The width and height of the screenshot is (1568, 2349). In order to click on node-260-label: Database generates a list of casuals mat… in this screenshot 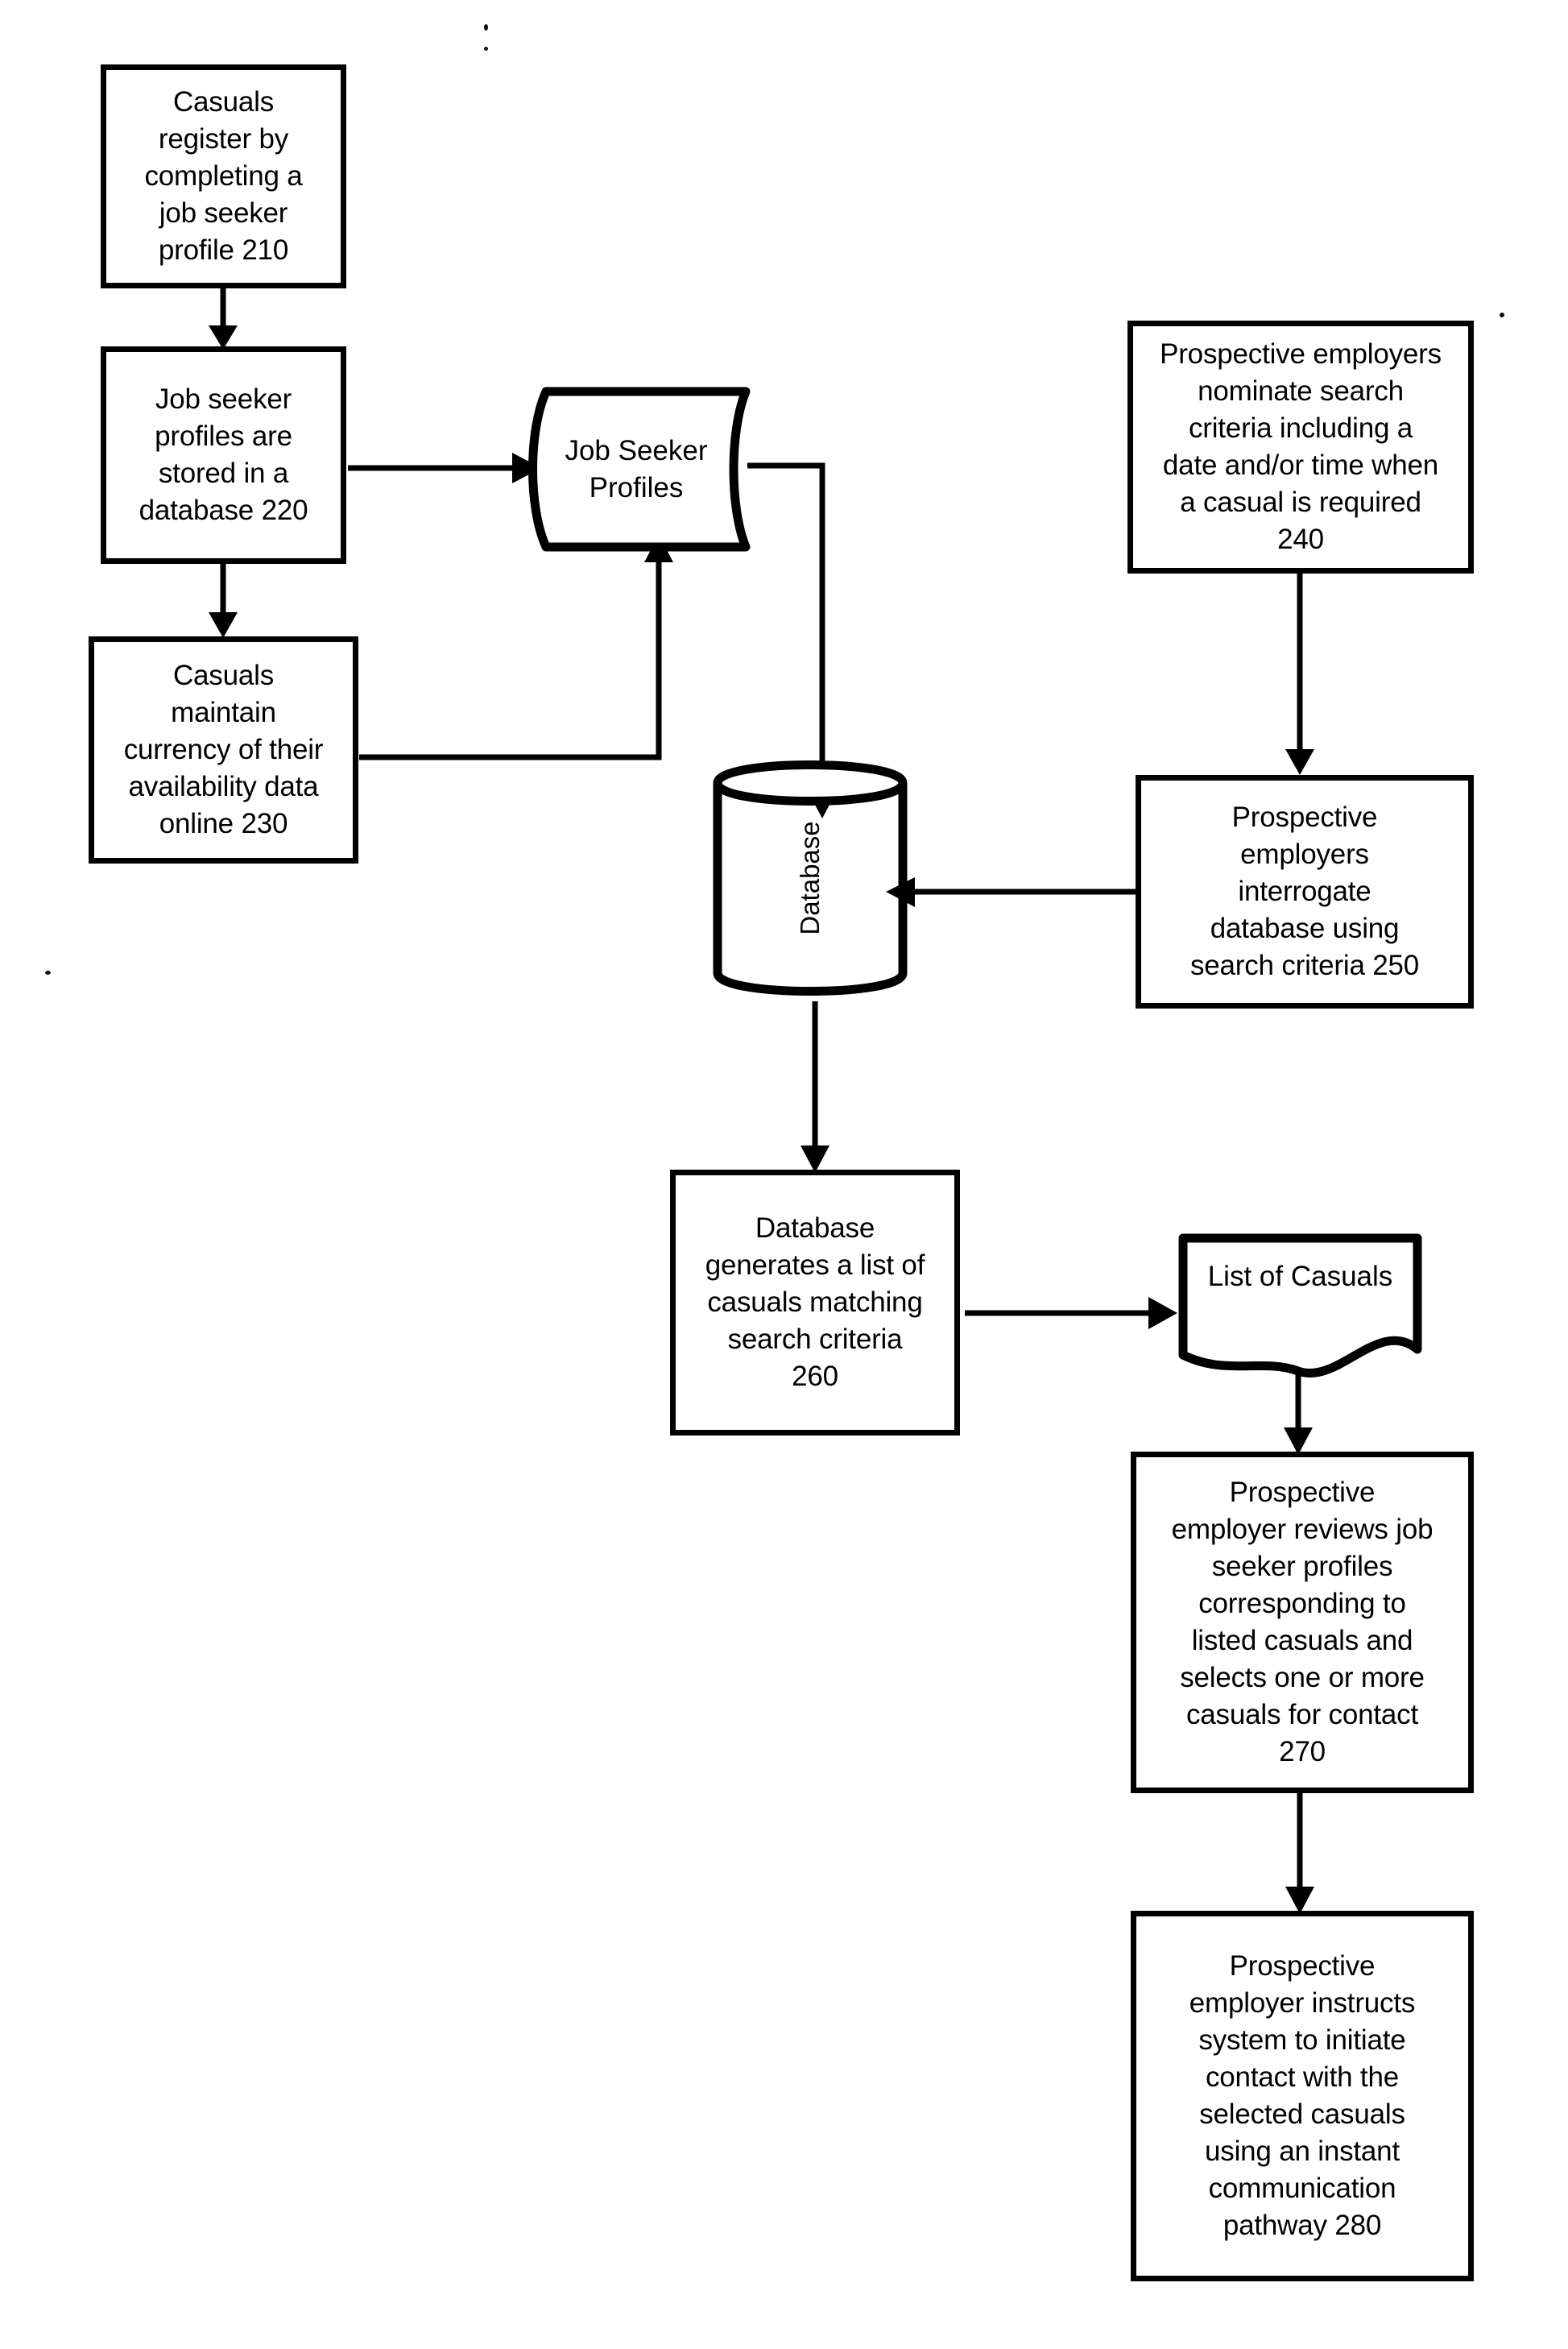, I will do `click(815, 1302)`.